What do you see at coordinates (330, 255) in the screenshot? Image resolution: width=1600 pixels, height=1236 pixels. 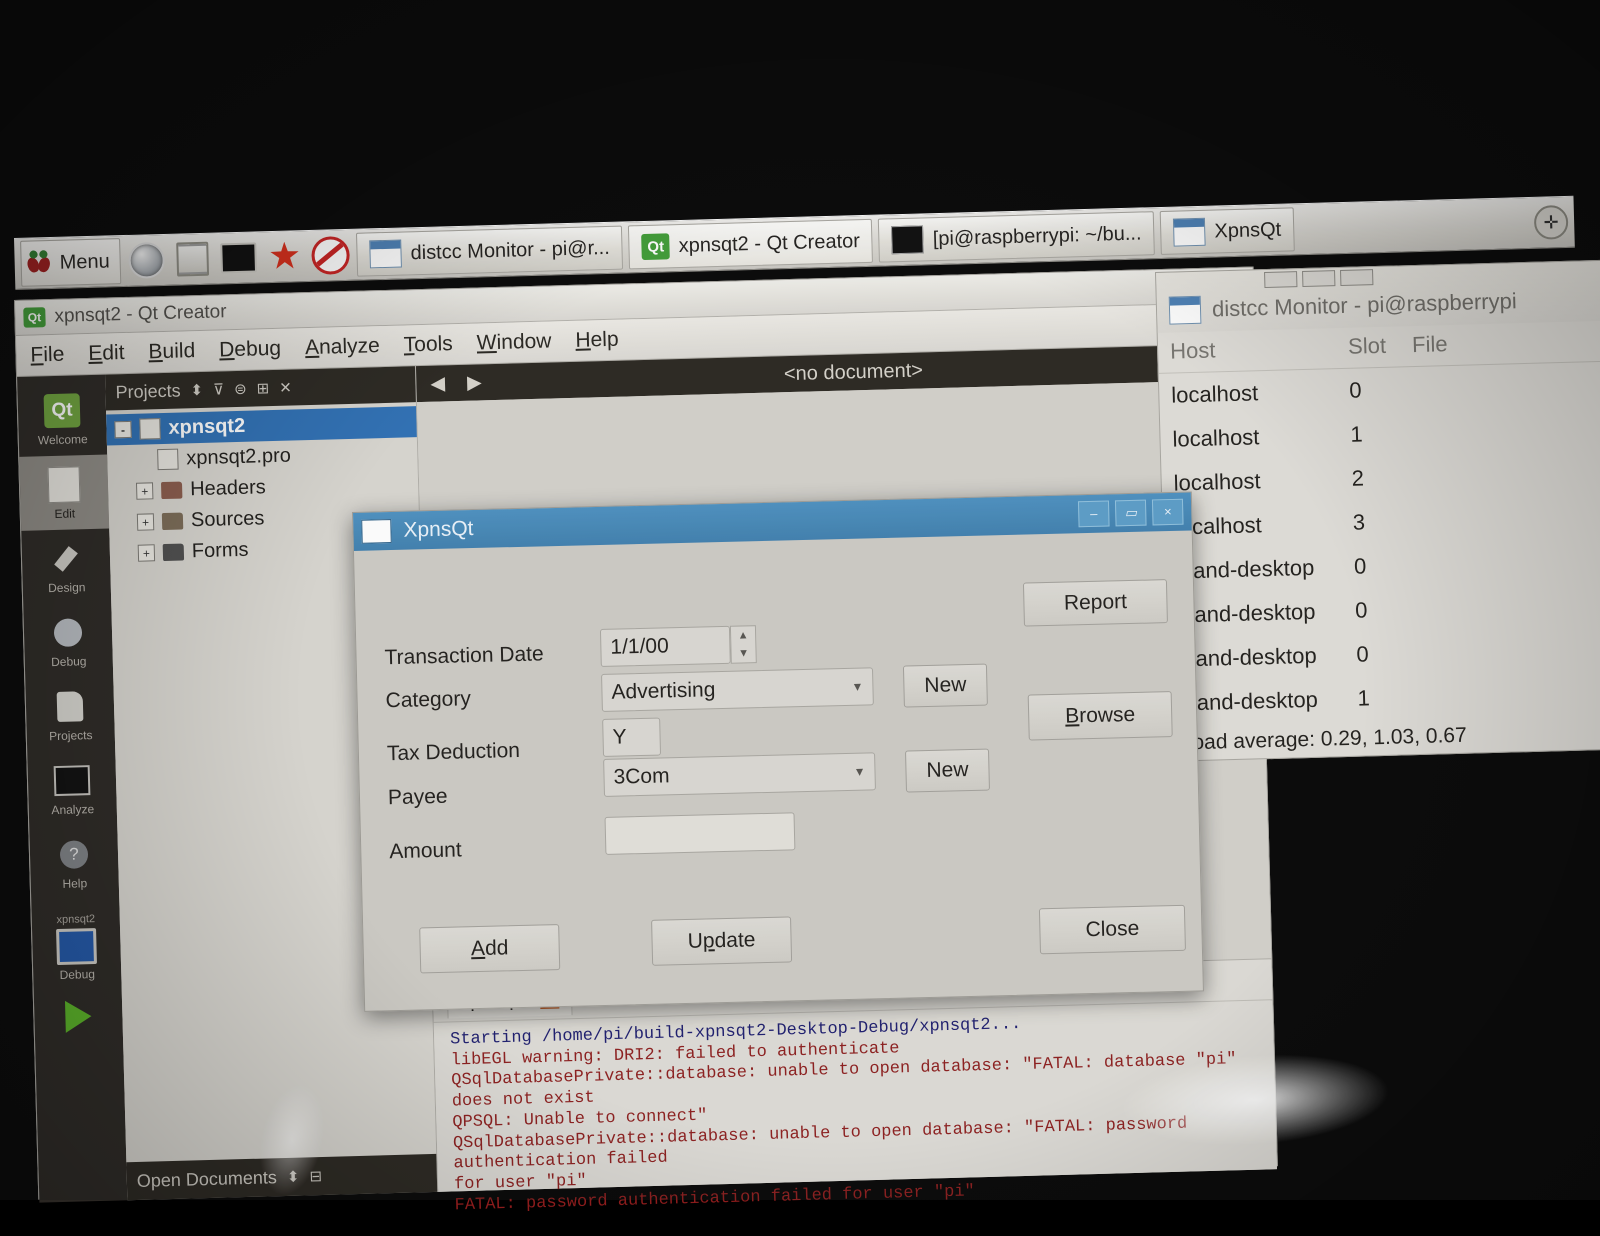 I see `launcher-ban-icon` at bounding box center [330, 255].